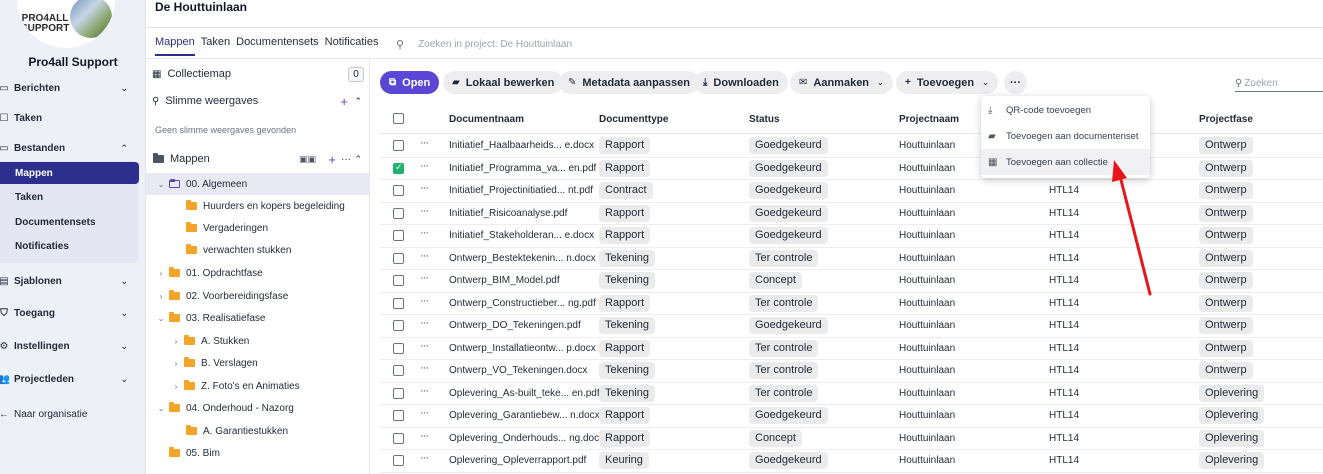 This screenshot has width=1323, height=474. Describe the element at coordinates (398, 118) in the screenshot. I see `select-all-checkbox` at that location.